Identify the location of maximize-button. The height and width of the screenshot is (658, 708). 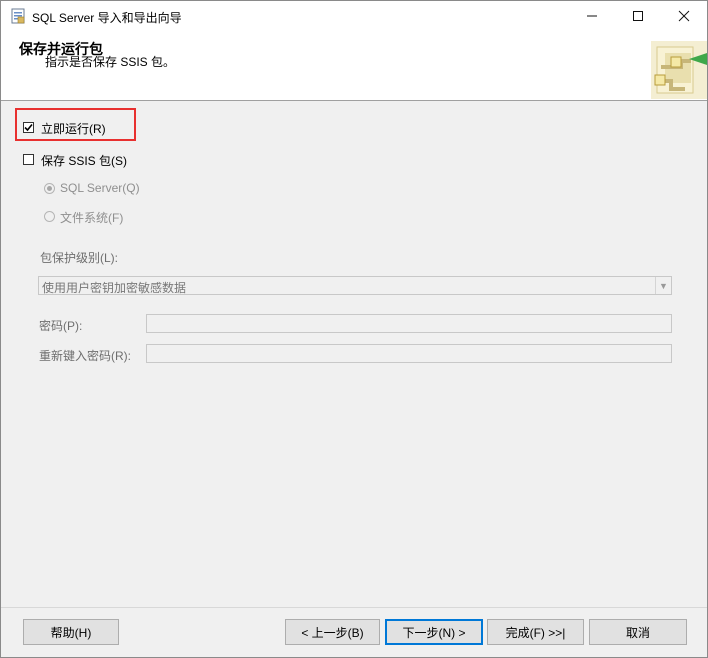
(638, 16).